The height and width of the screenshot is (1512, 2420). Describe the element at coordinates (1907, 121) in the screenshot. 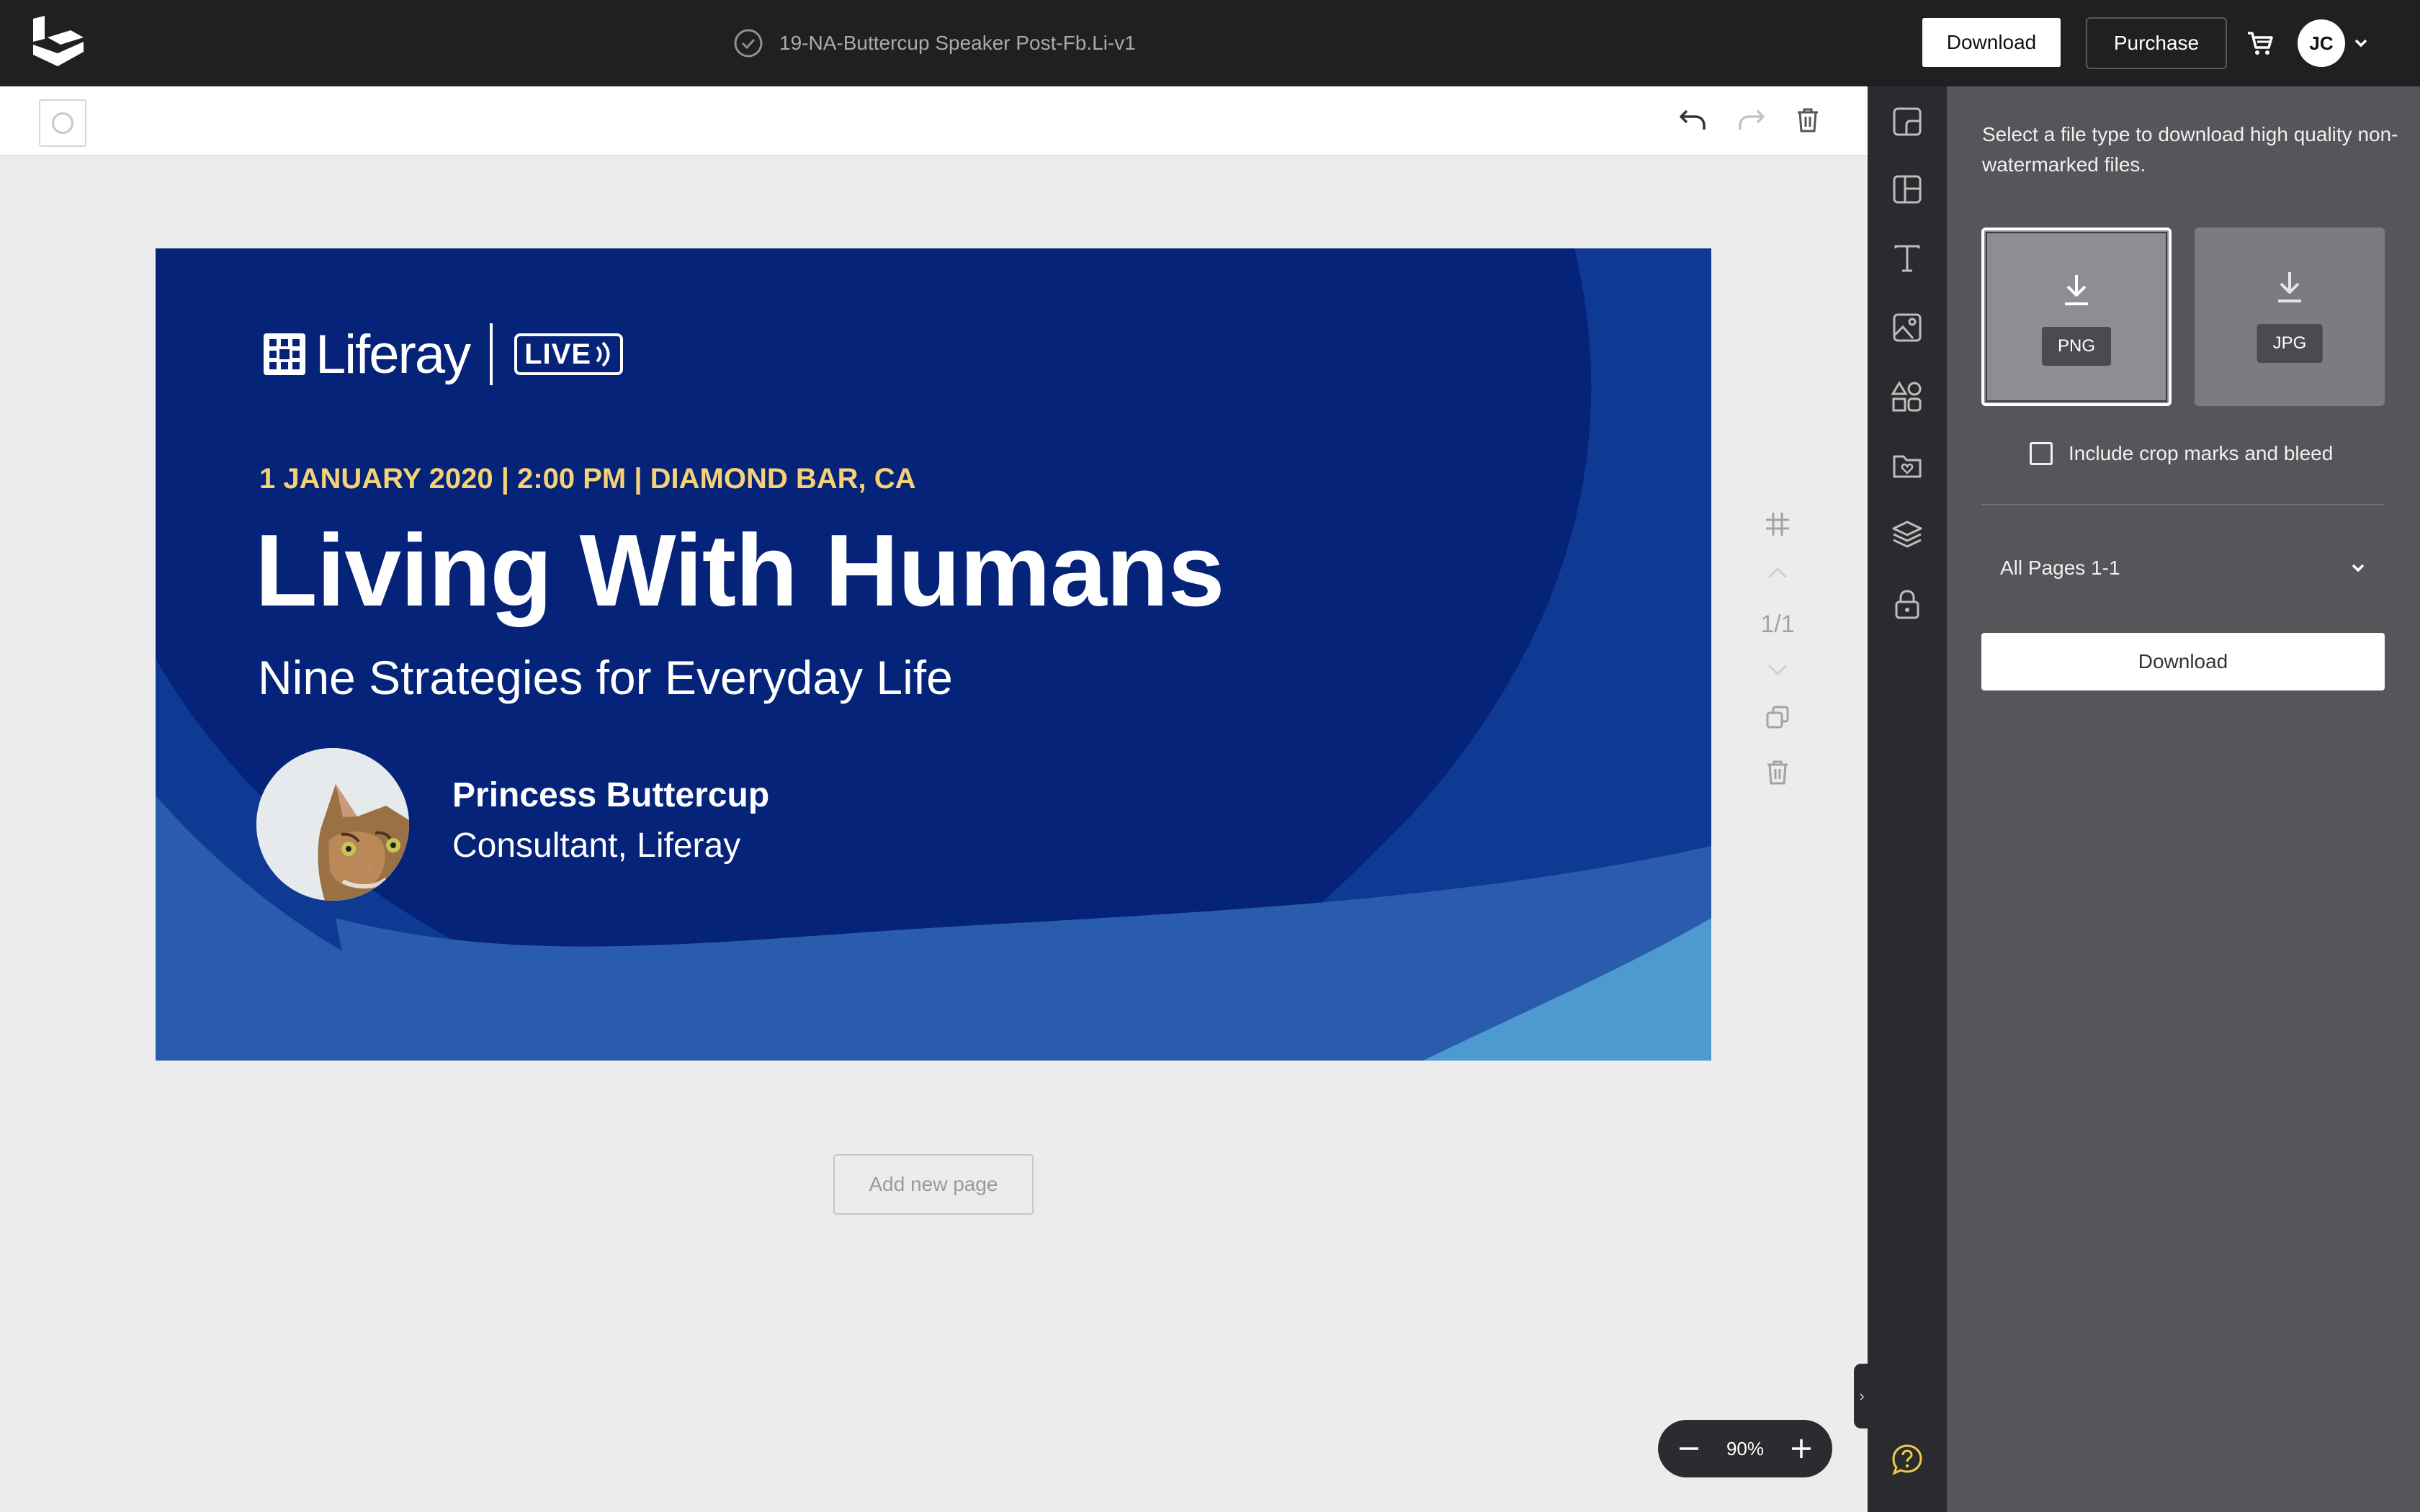

I see `resize-icon` at that location.